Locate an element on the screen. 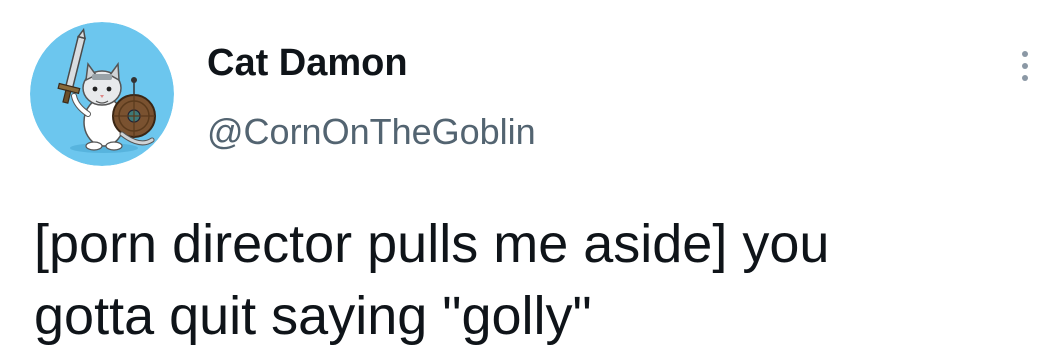 The image size is (1058, 355). more-options-button is located at coordinates (1025, 66).